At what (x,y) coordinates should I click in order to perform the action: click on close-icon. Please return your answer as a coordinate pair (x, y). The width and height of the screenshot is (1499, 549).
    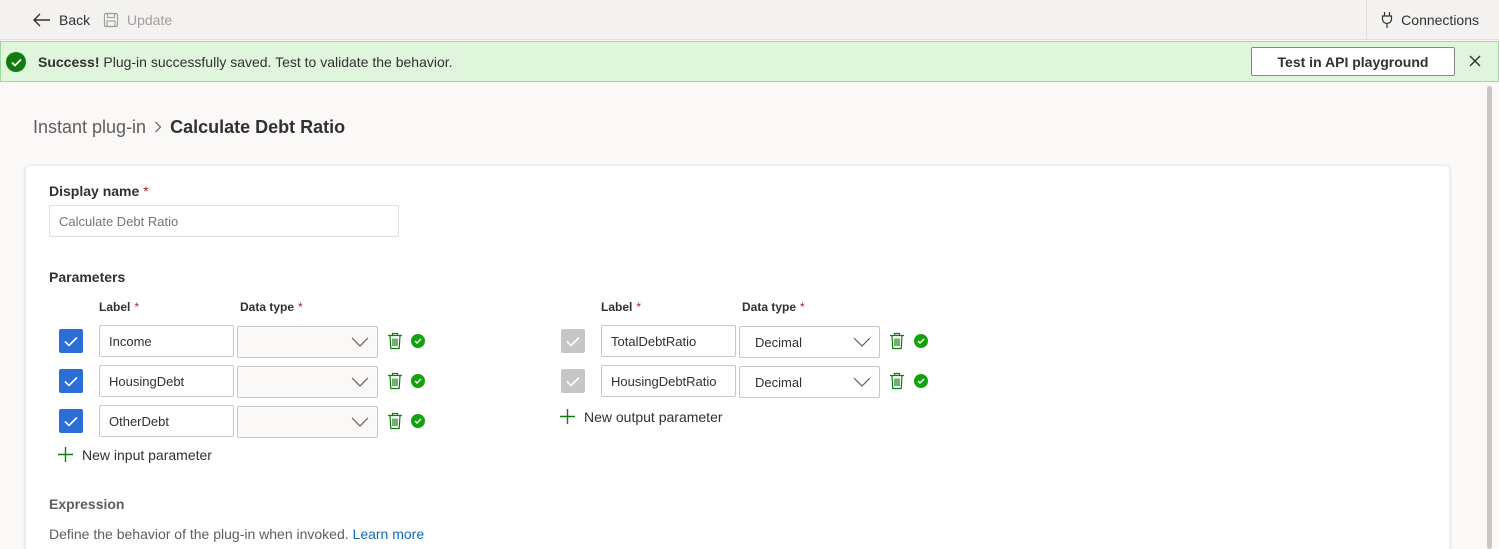
    Looking at the image, I should click on (1475, 61).